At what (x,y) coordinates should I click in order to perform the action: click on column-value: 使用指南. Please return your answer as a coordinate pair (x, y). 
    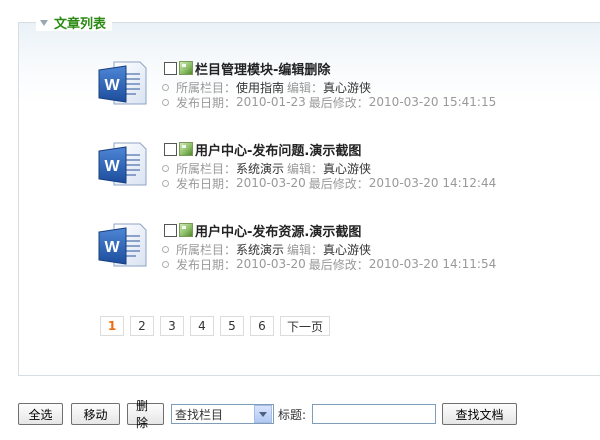
    Looking at the image, I should click on (260, 87).